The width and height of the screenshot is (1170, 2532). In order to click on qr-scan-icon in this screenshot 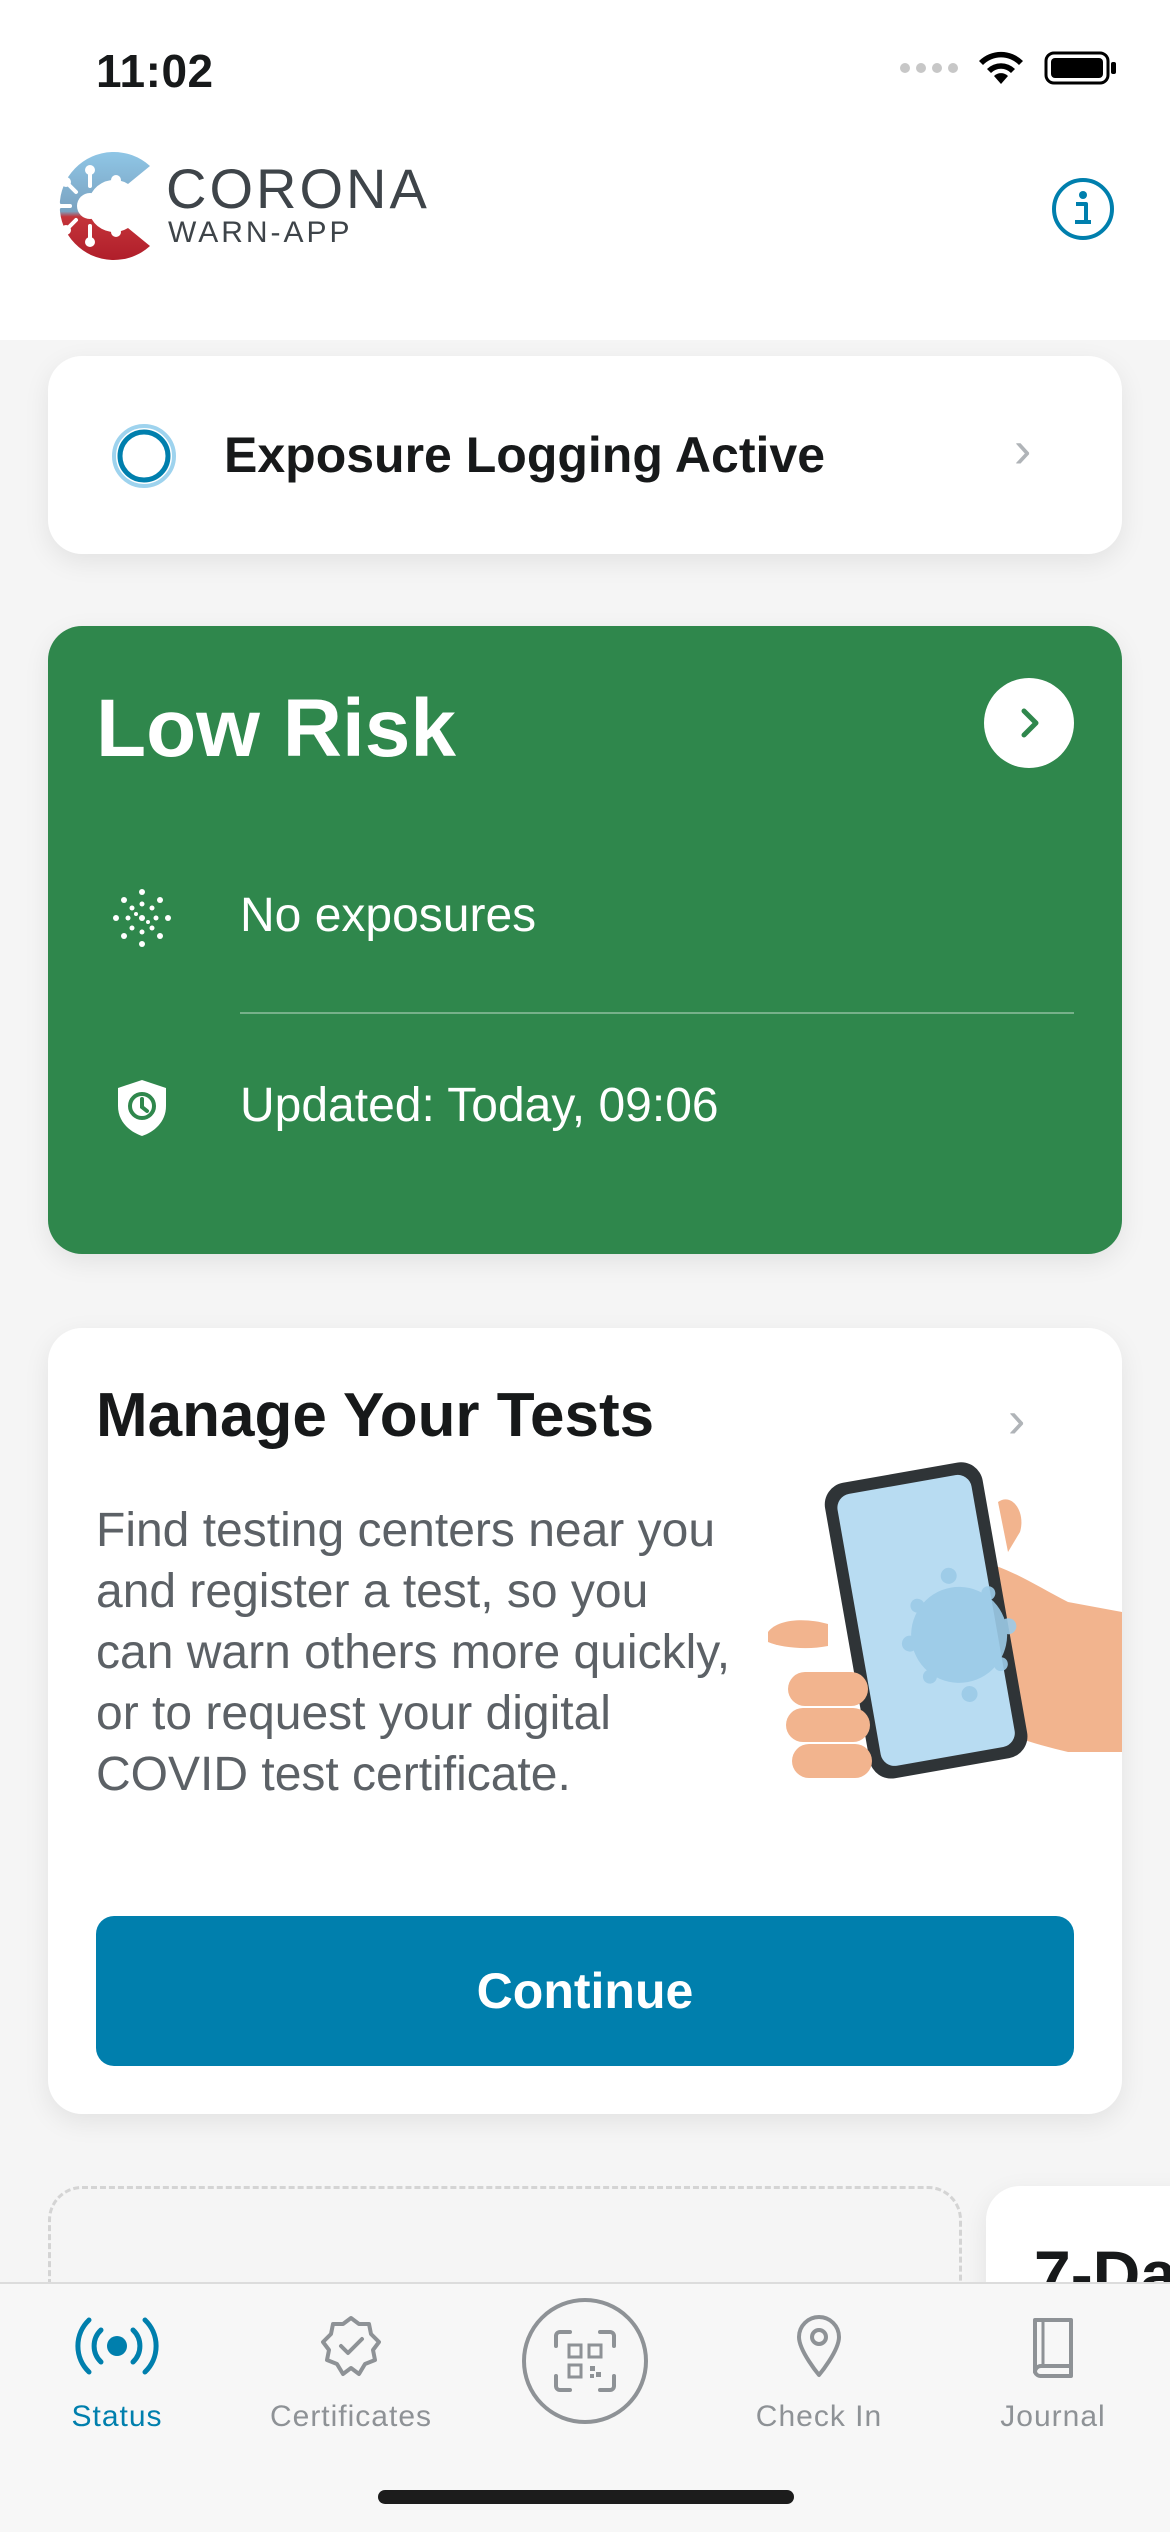, I will do `click(585, 2361)`.